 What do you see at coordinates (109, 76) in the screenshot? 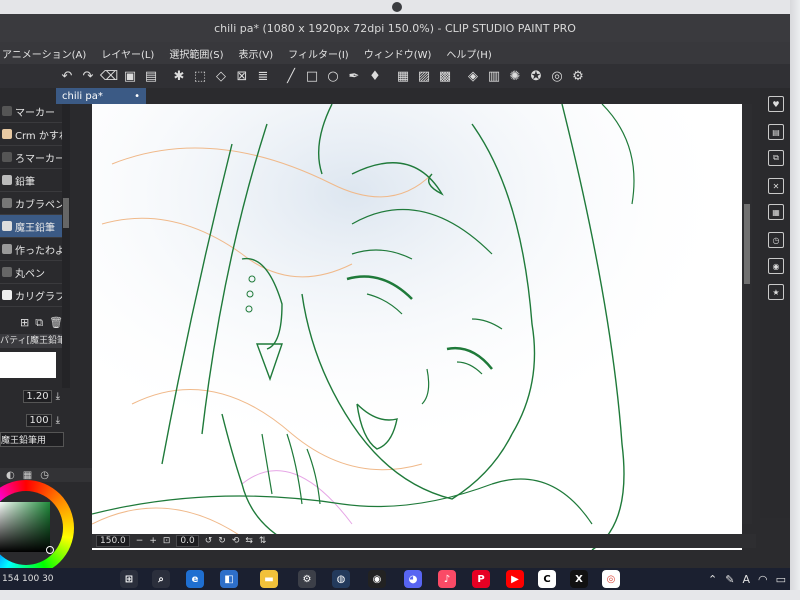
I see `clear-icon: ⌫` at bounding box center [109, 76].